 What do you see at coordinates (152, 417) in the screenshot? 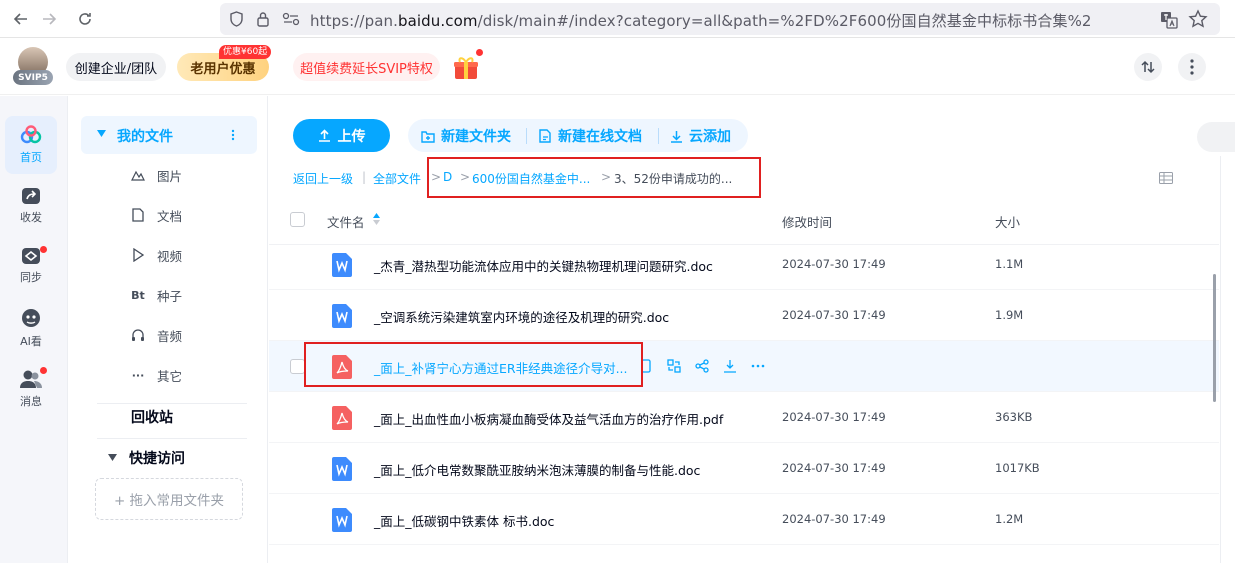
I see `nav-recycle-bin: 回收站` at bounding box center [152, 417].